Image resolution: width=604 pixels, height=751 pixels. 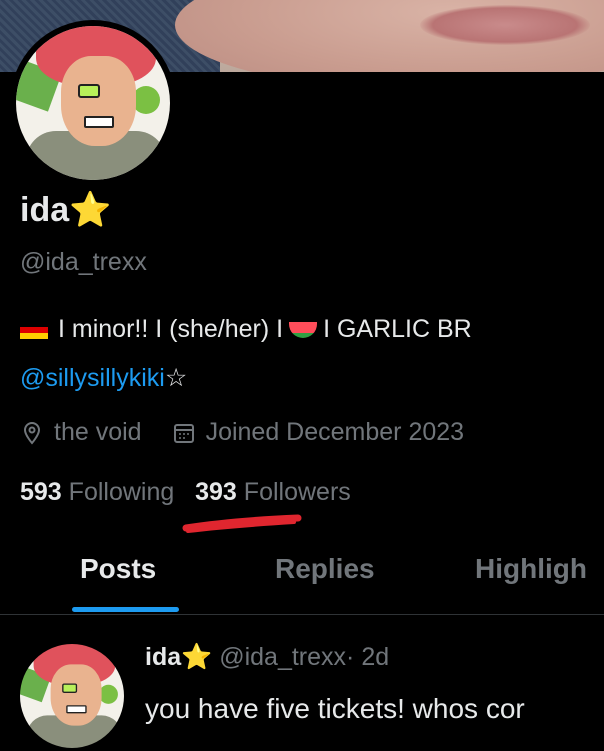 What do you see at coordinates (216, 492) in the screenshot?
I see `followers-count: 393` at bounding box center [216, 492].